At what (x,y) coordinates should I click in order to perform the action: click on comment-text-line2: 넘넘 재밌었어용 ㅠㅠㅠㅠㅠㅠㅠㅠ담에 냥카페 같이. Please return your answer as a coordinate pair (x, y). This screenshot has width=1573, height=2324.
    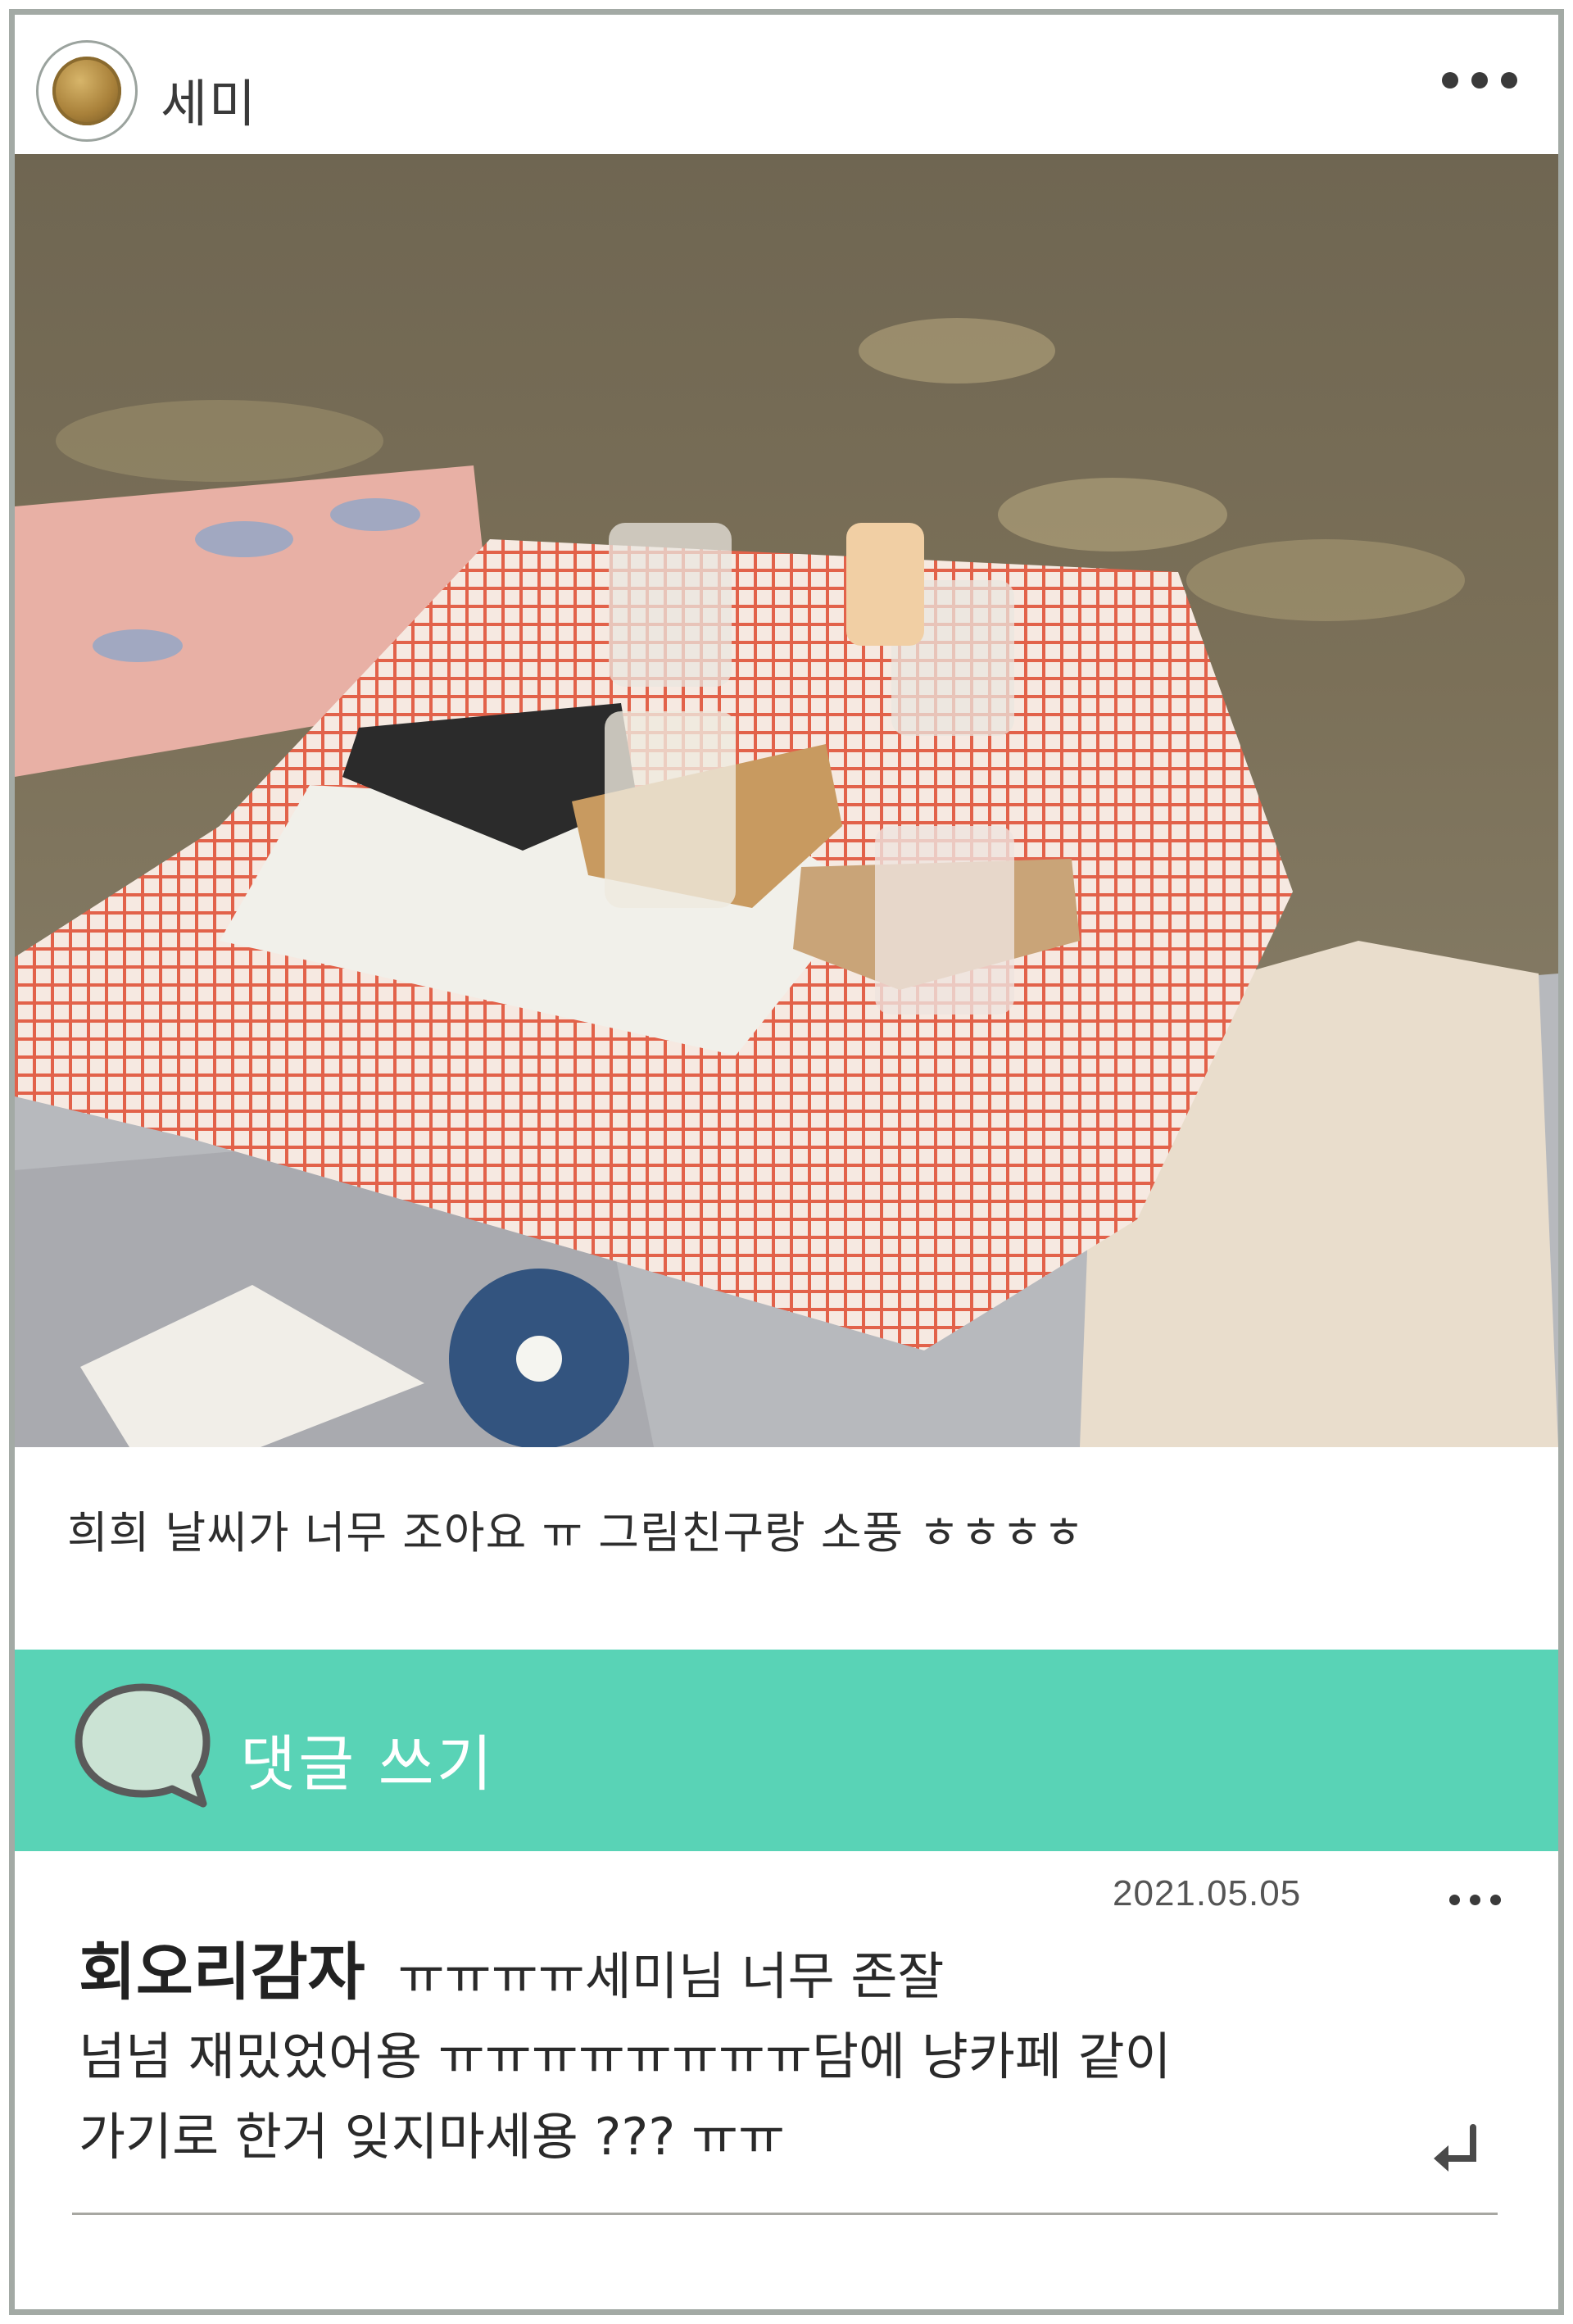
    Looking at the image, I should click on (625, 2056).